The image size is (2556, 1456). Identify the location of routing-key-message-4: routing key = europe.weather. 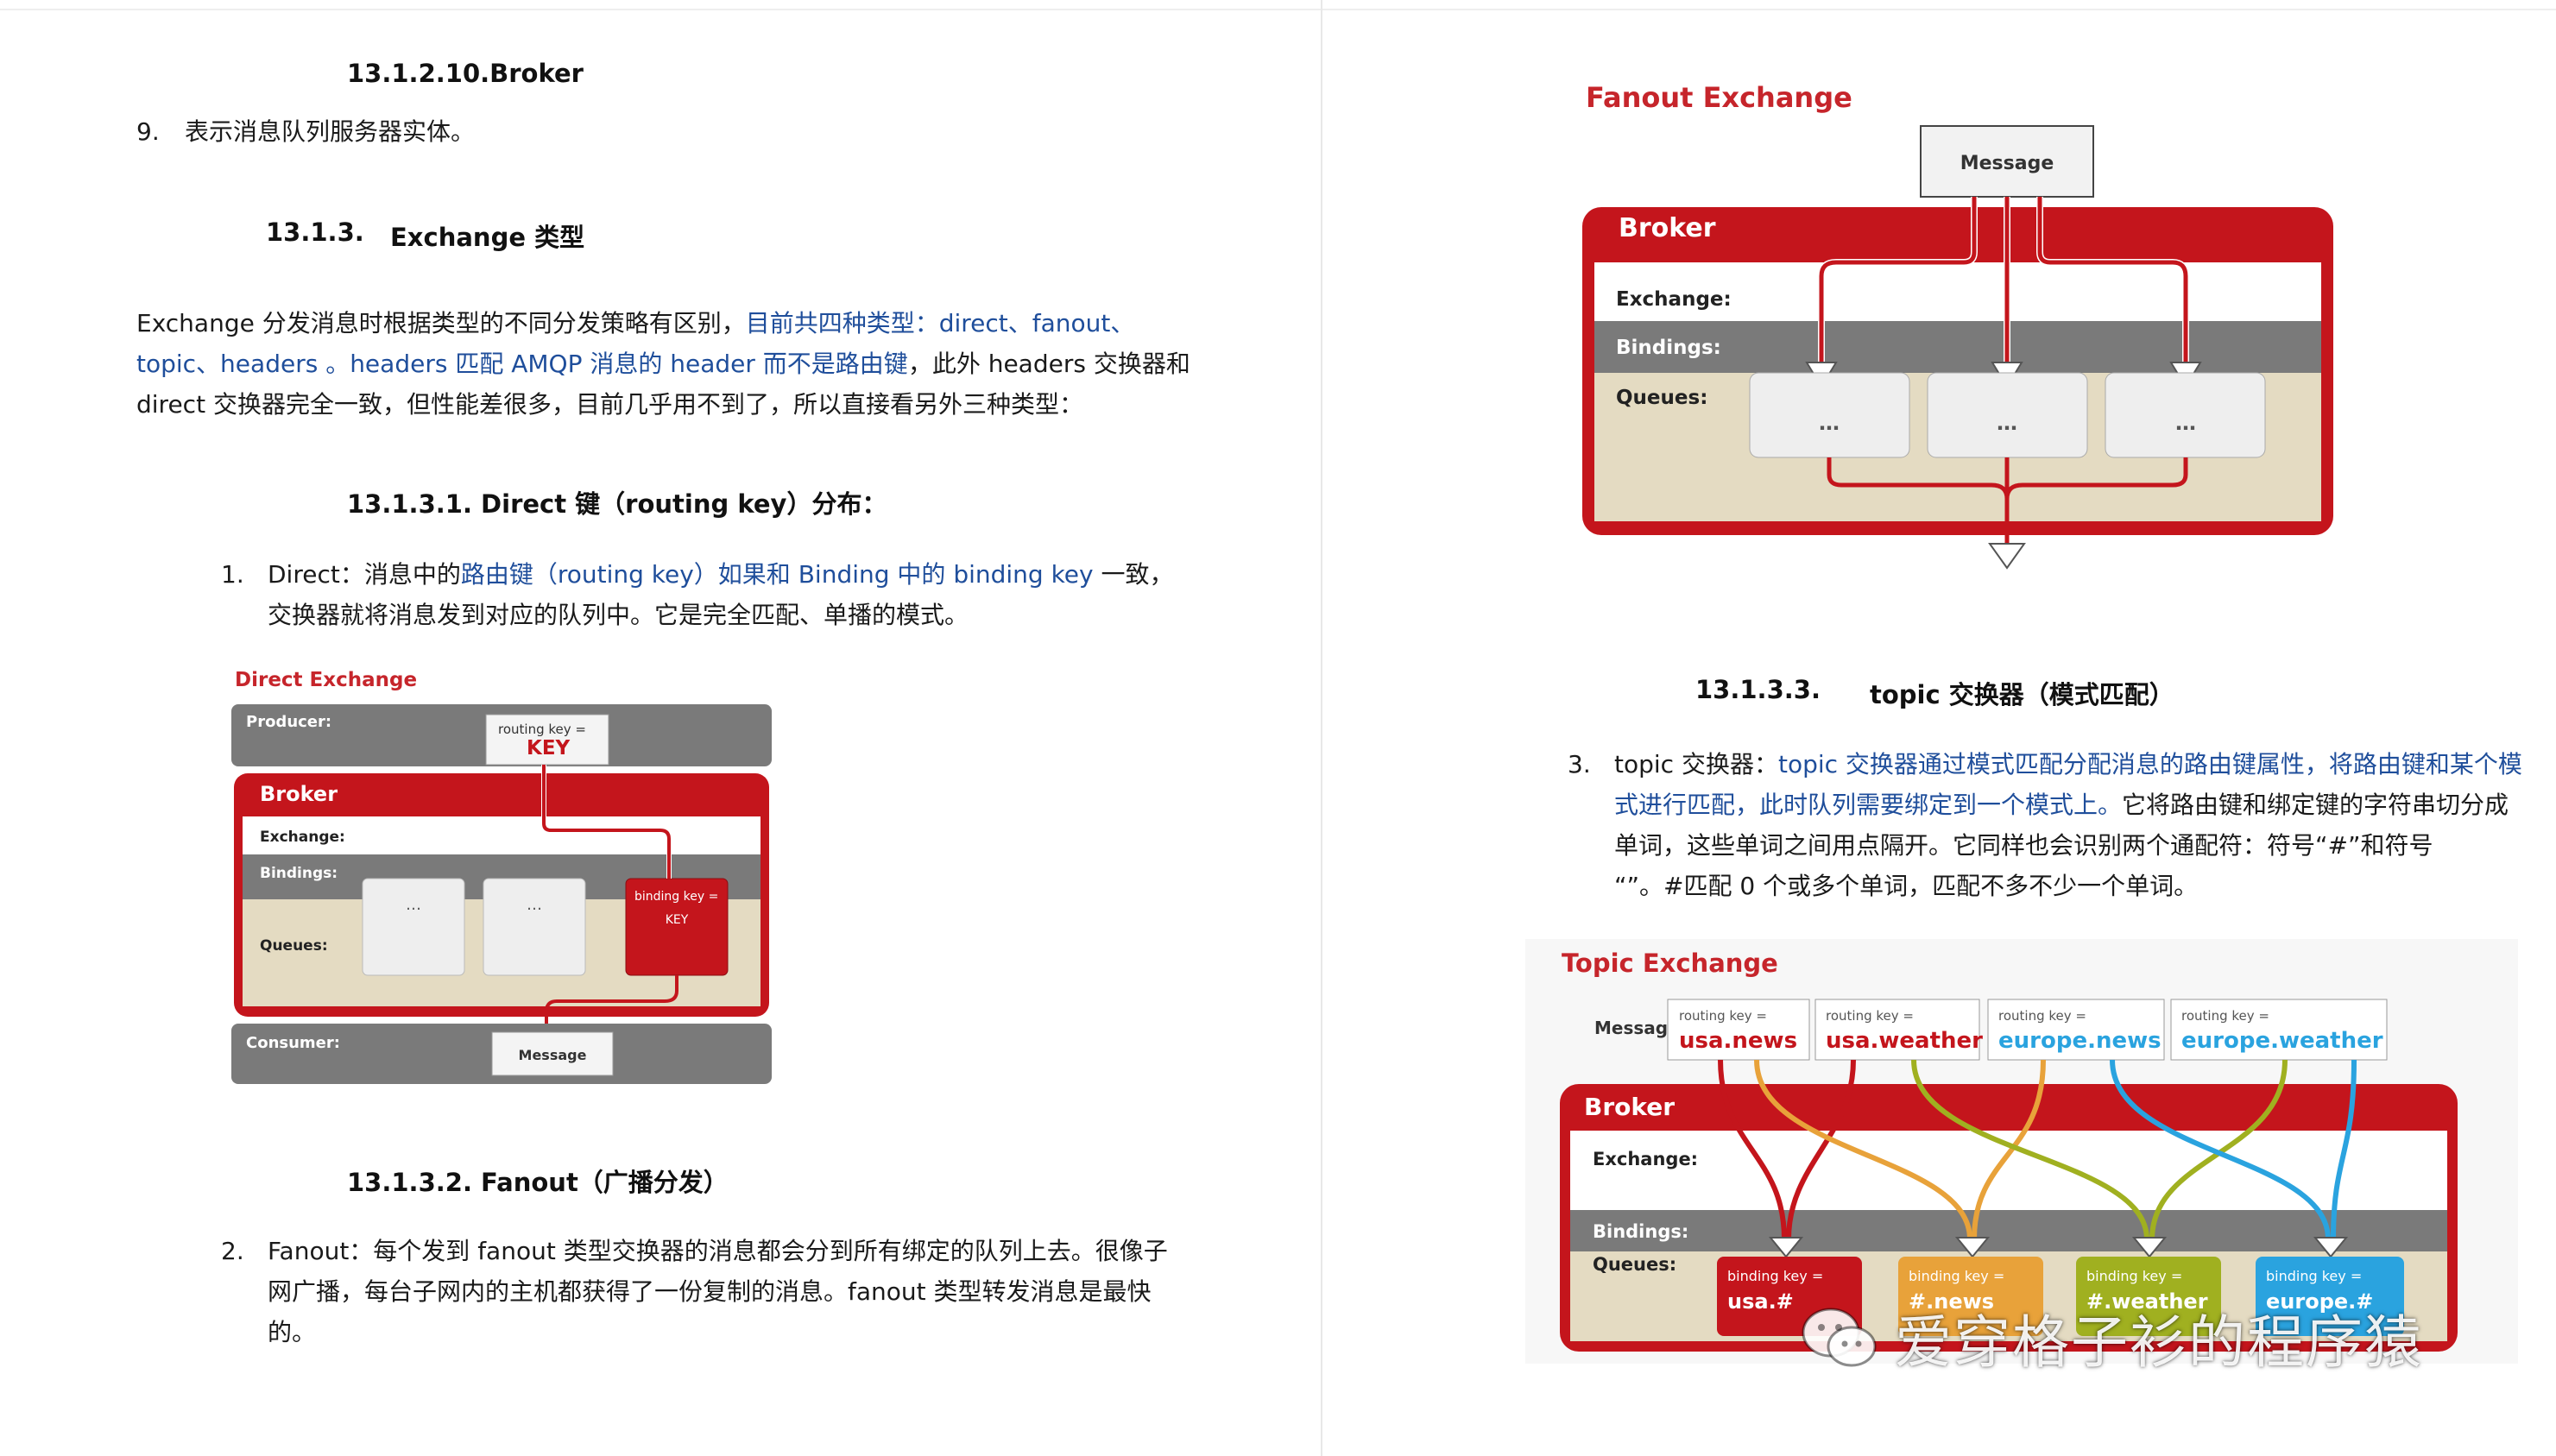
(2279, 1030).